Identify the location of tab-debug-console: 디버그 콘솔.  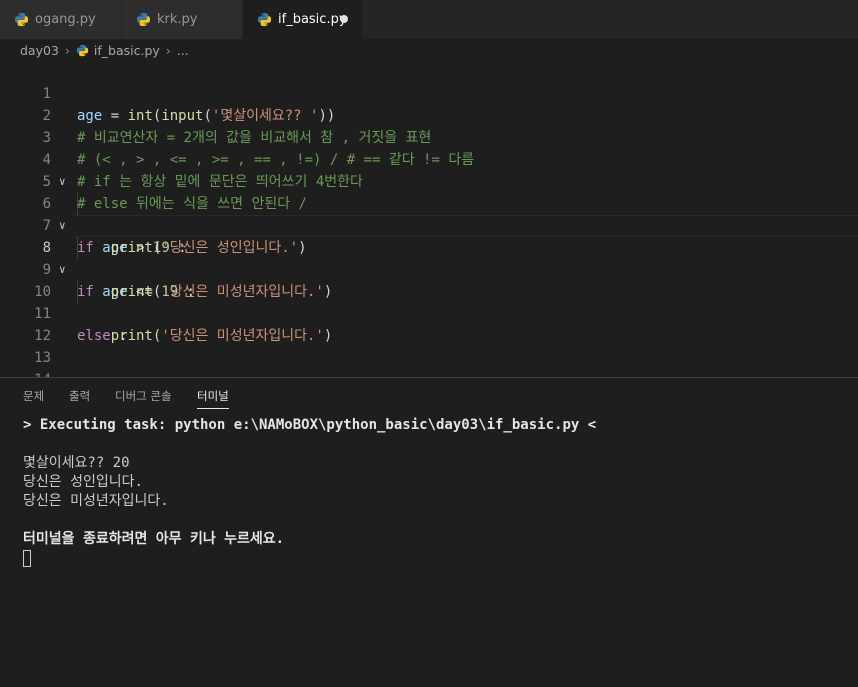
(143, 396).